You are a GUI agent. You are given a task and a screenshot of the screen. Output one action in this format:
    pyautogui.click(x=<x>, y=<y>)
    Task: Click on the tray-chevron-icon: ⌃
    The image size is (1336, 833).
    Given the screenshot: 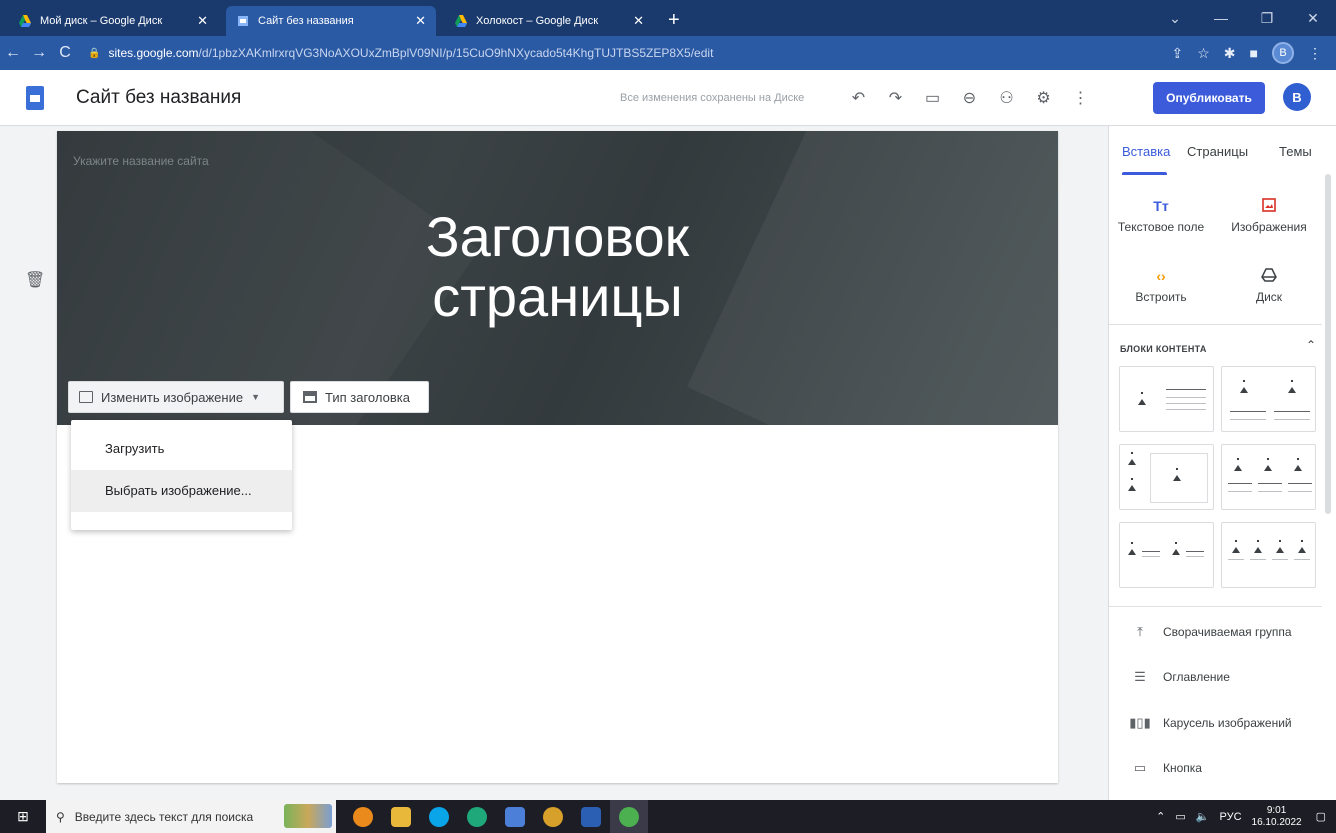 What is the action you would take?
    pyautogui.click(x=1160, y=816)
    